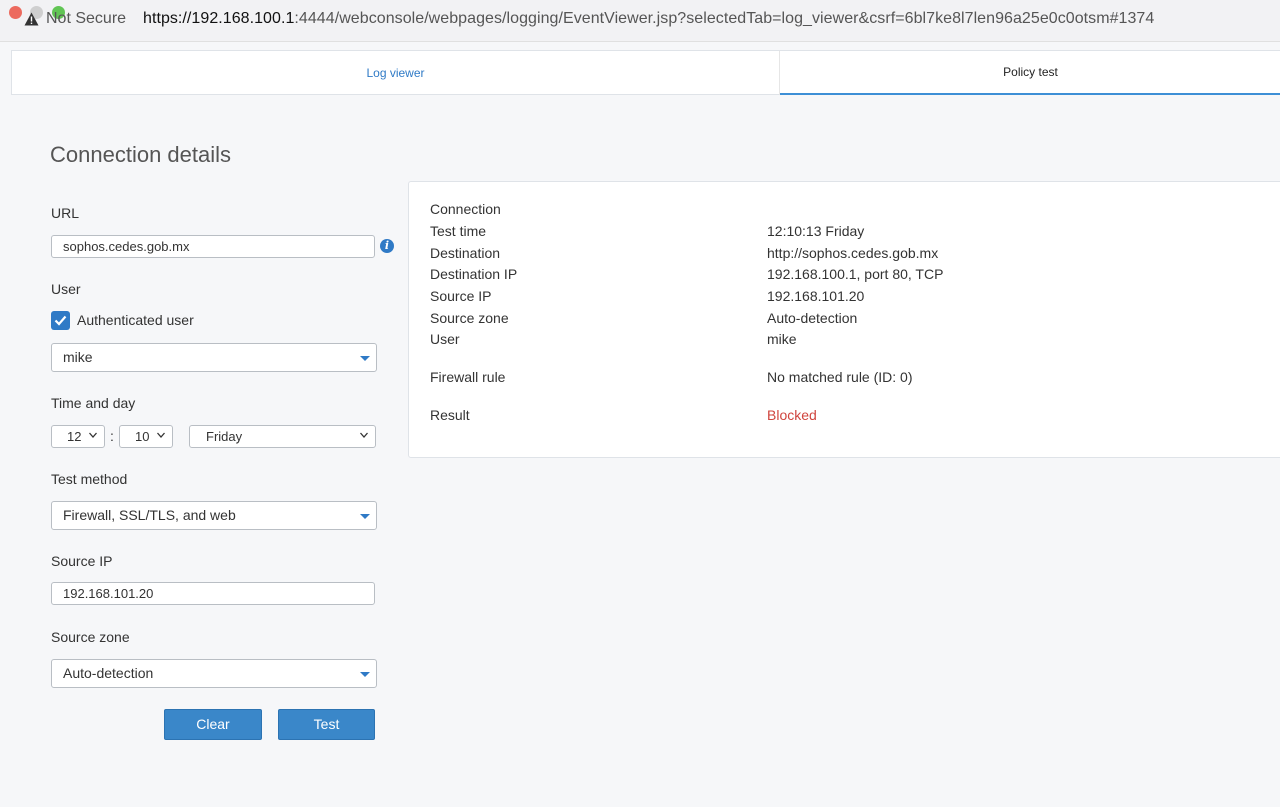 This screenshot has height=807, width=1280. I want to click on result-status-badge: Blocked, so click(792, 415).